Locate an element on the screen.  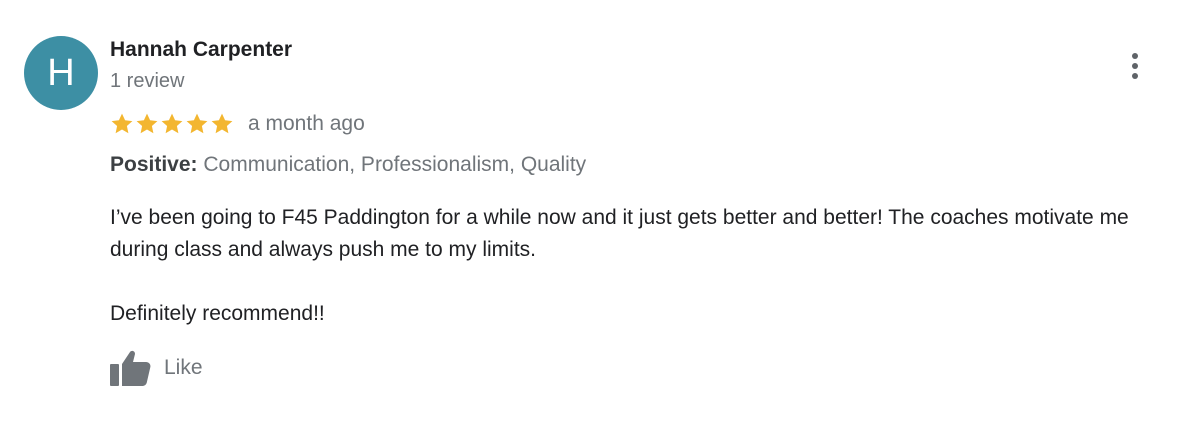
star-rating is located at coordinates (172, 124).